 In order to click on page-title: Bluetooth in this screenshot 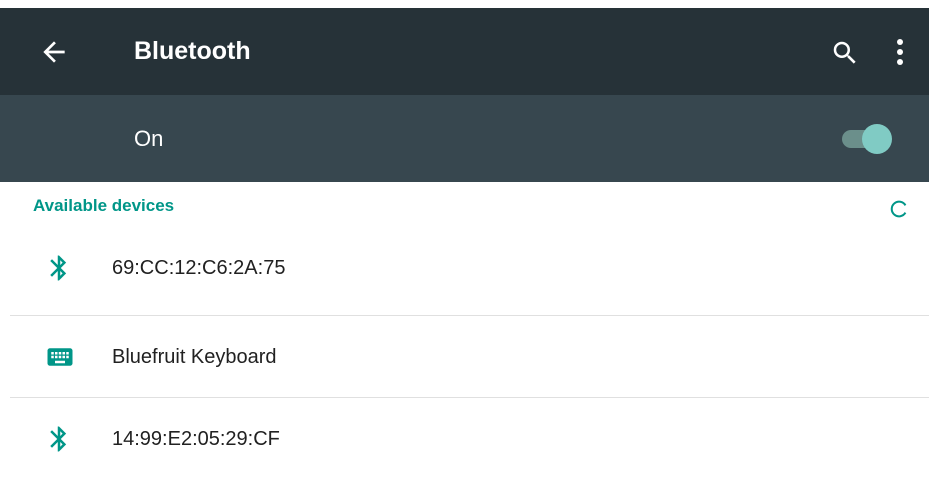, I will do `click(192, 51)`.